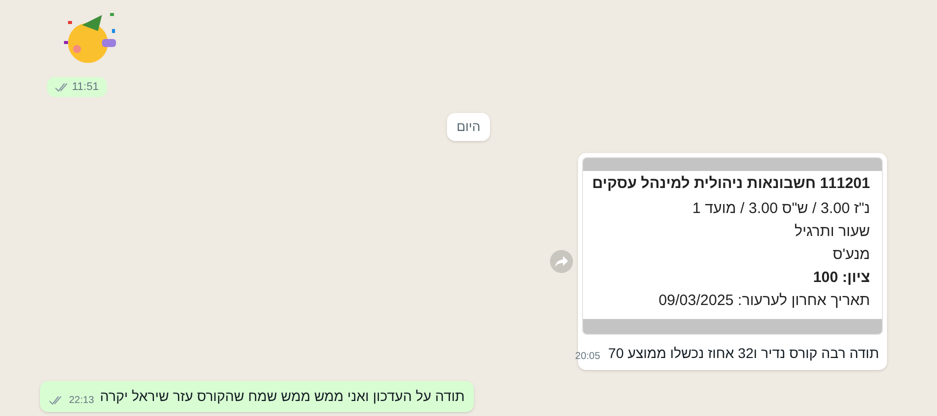  I want to click on forward-icon, so click(561, 261).